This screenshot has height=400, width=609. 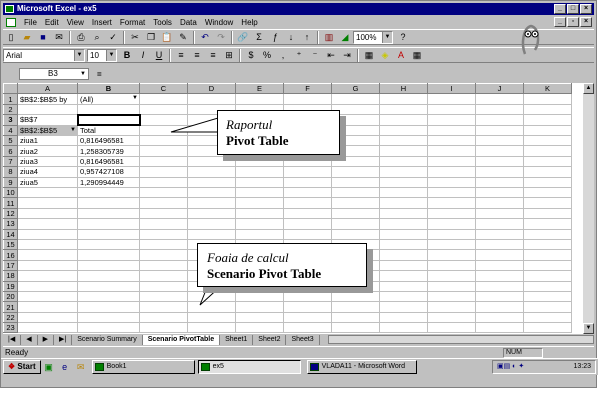 What do you see at coordinates (65, 367) in the screenshot?
I see `quicklaunch-ie-icon: e` at bounding box center [65, 367].